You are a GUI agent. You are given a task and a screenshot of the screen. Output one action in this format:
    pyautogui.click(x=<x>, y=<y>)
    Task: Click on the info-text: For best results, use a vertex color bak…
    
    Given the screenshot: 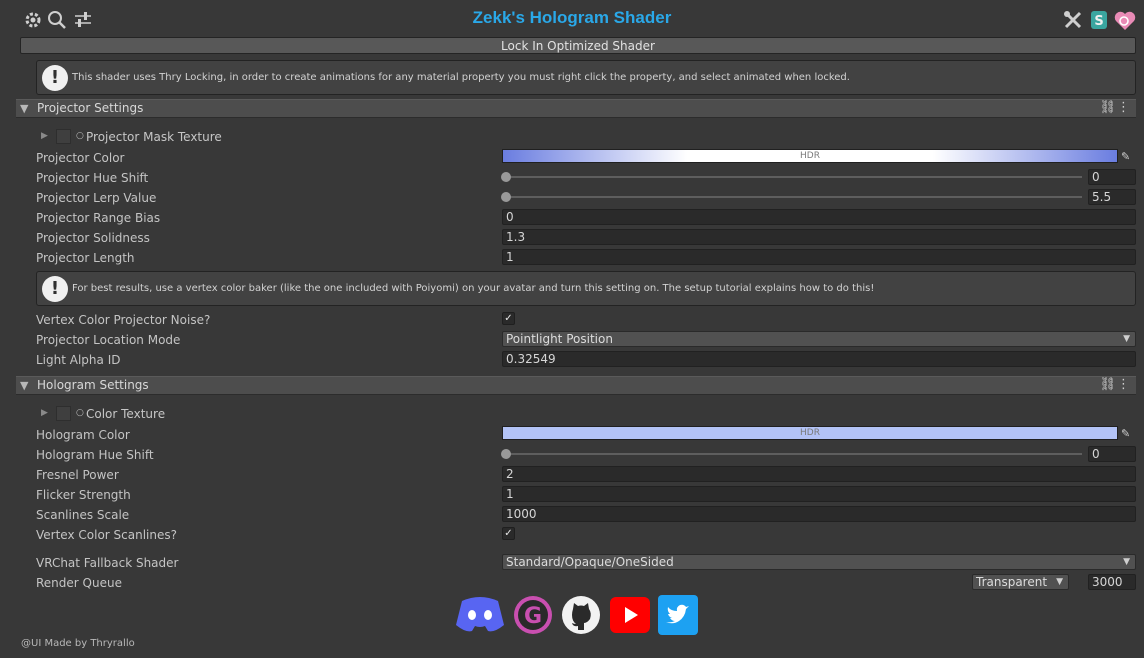 What is the action you would take?
    pyautogui.click(x=473, y=288)
    